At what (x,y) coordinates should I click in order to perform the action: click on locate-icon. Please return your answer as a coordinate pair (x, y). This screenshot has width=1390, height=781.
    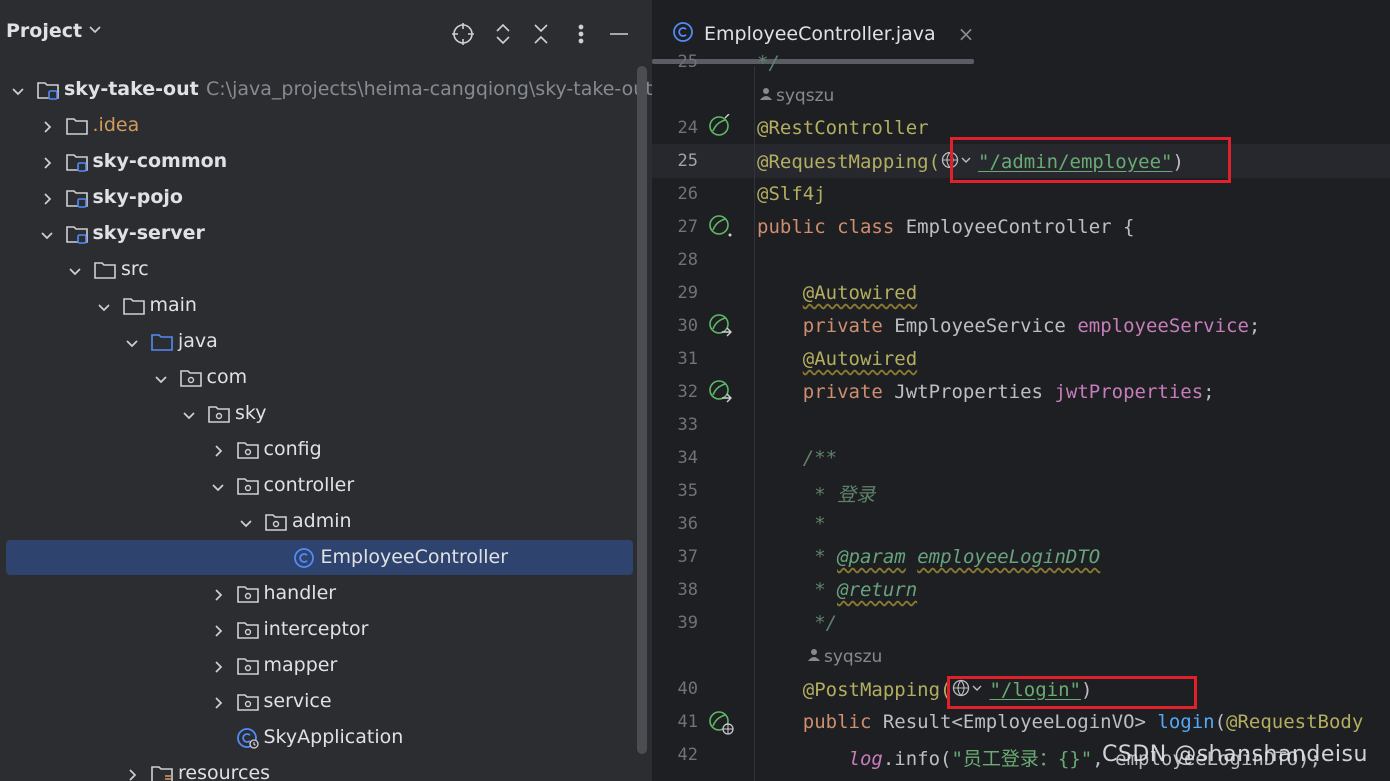
    Looking at the image, I should click on (463, 34).